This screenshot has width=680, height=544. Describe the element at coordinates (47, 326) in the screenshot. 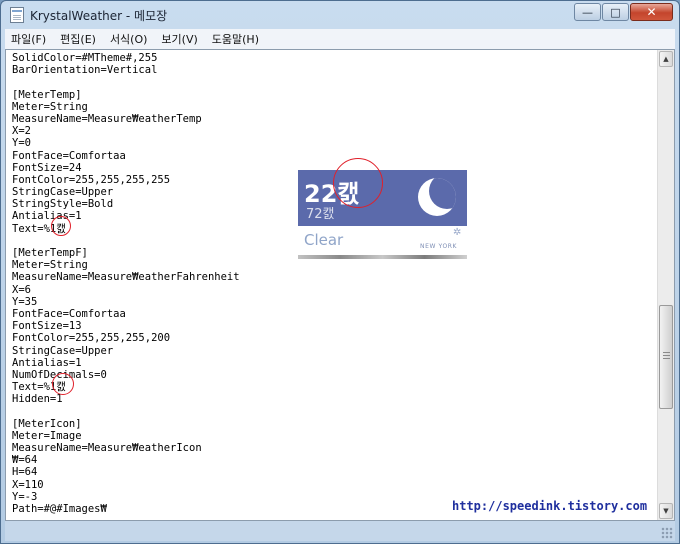

I see `code-line: FontSize=13` at that location.